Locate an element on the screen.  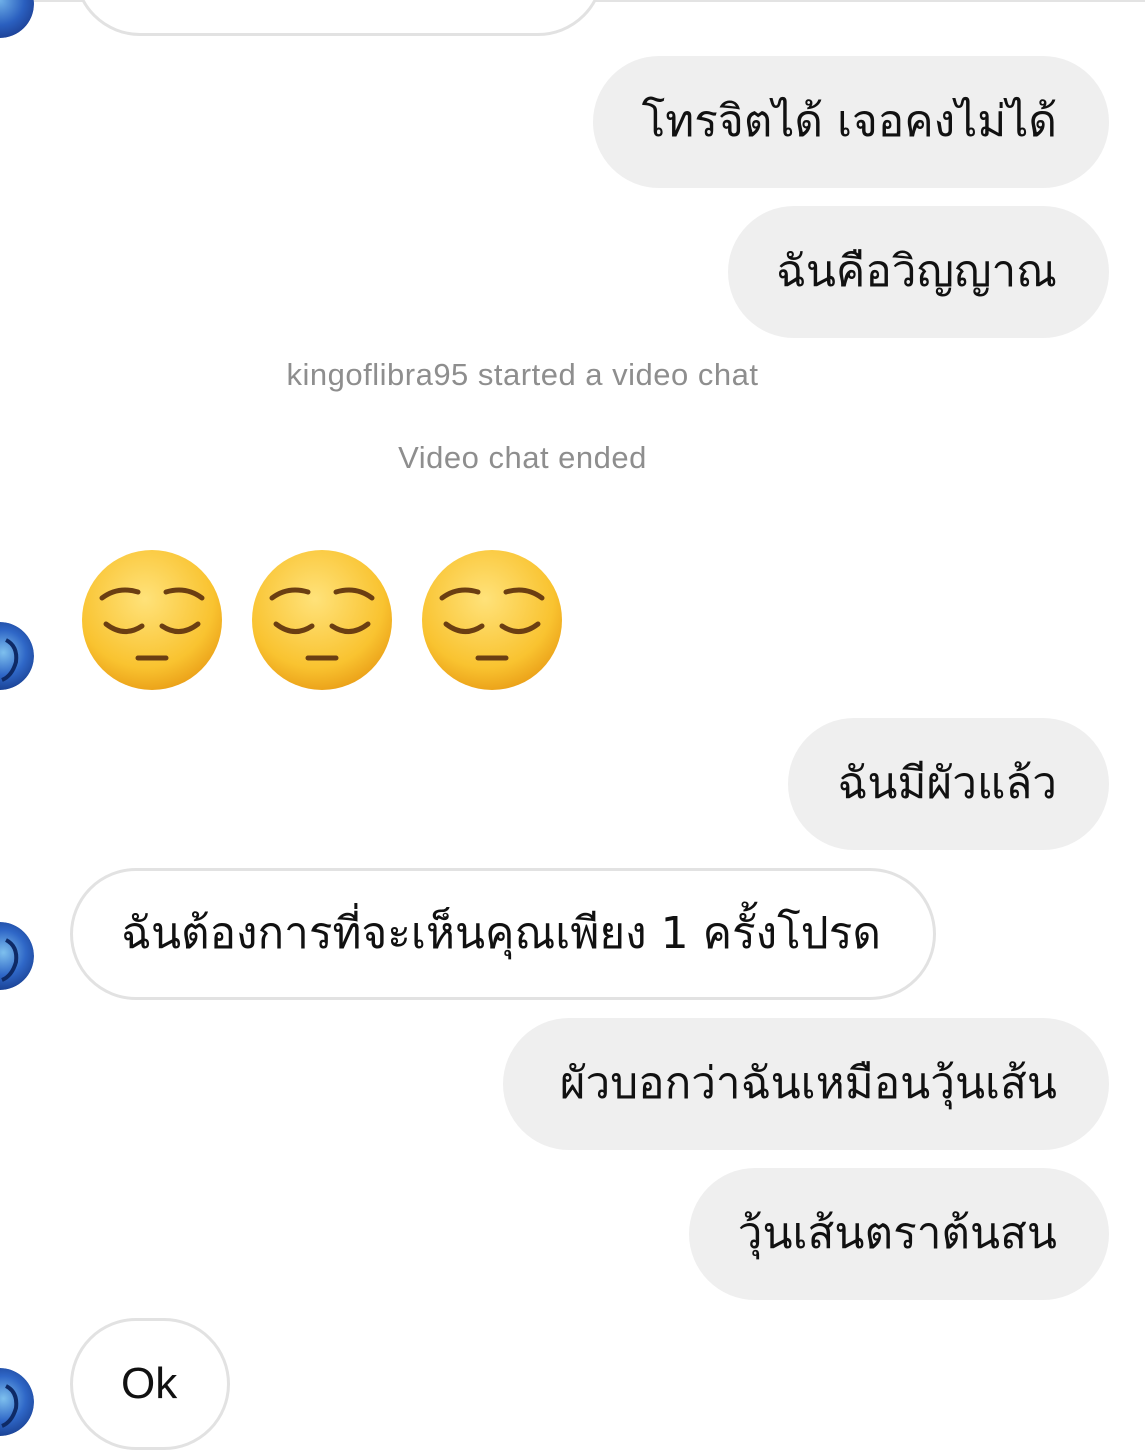
system-notice-video-chat-started: kingoflibra95 started a video chat is located at coordinates (522, 374).